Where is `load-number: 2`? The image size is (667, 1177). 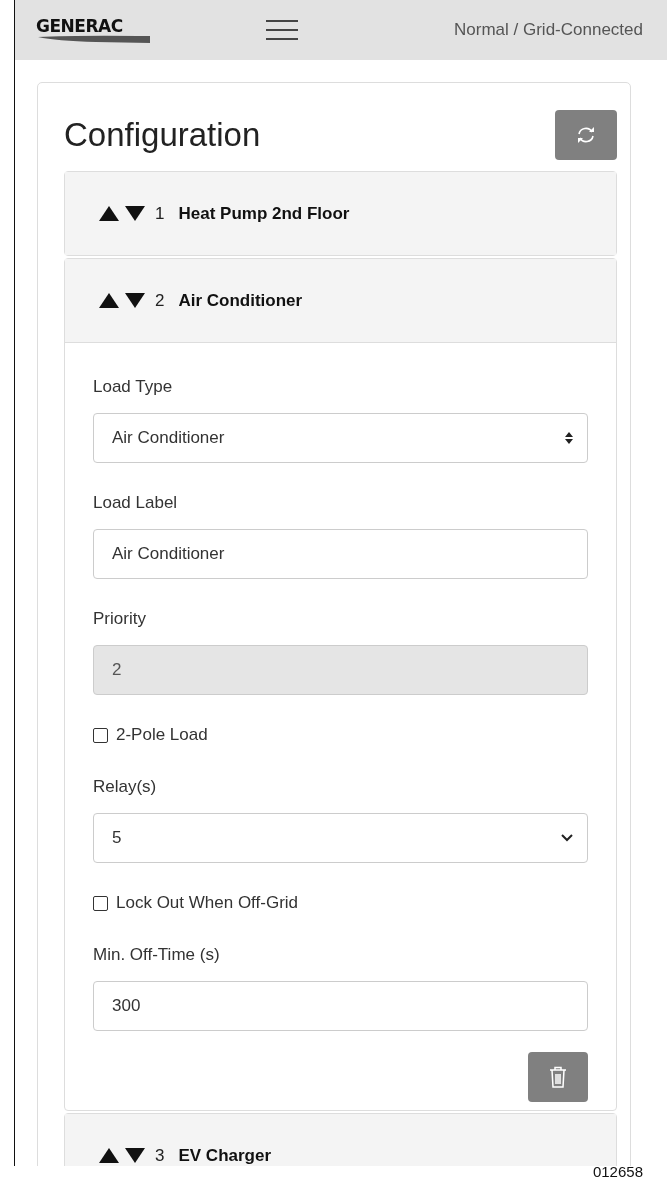 load-number: 2 is located at coordinates (160, 300).